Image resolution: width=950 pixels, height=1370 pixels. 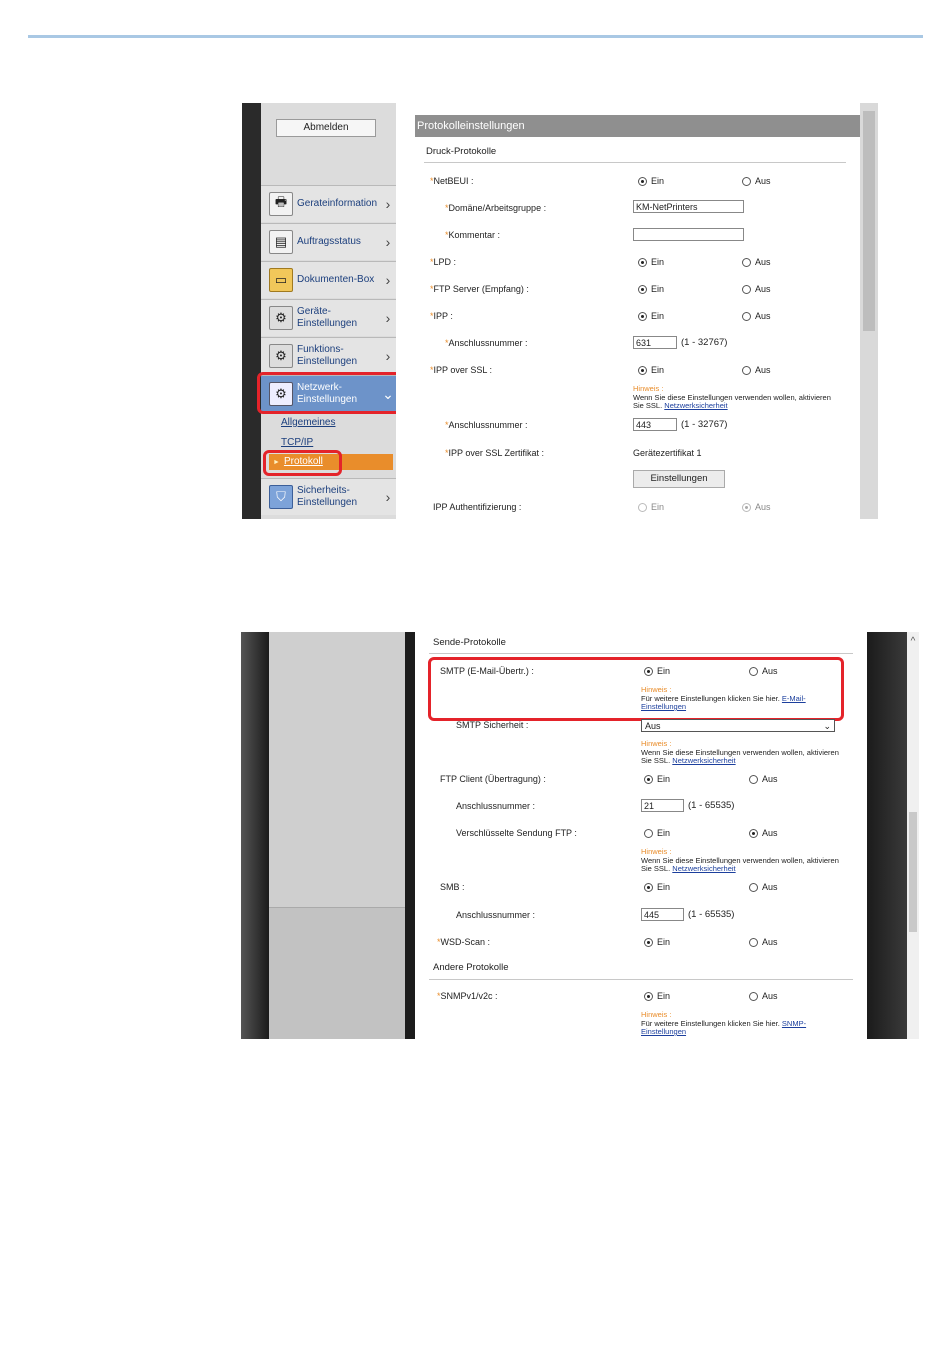 What do you see at coordinates (452, 887) in the screenshot?
I see `smb-label: SMB :` at bounding box center [452, 887].